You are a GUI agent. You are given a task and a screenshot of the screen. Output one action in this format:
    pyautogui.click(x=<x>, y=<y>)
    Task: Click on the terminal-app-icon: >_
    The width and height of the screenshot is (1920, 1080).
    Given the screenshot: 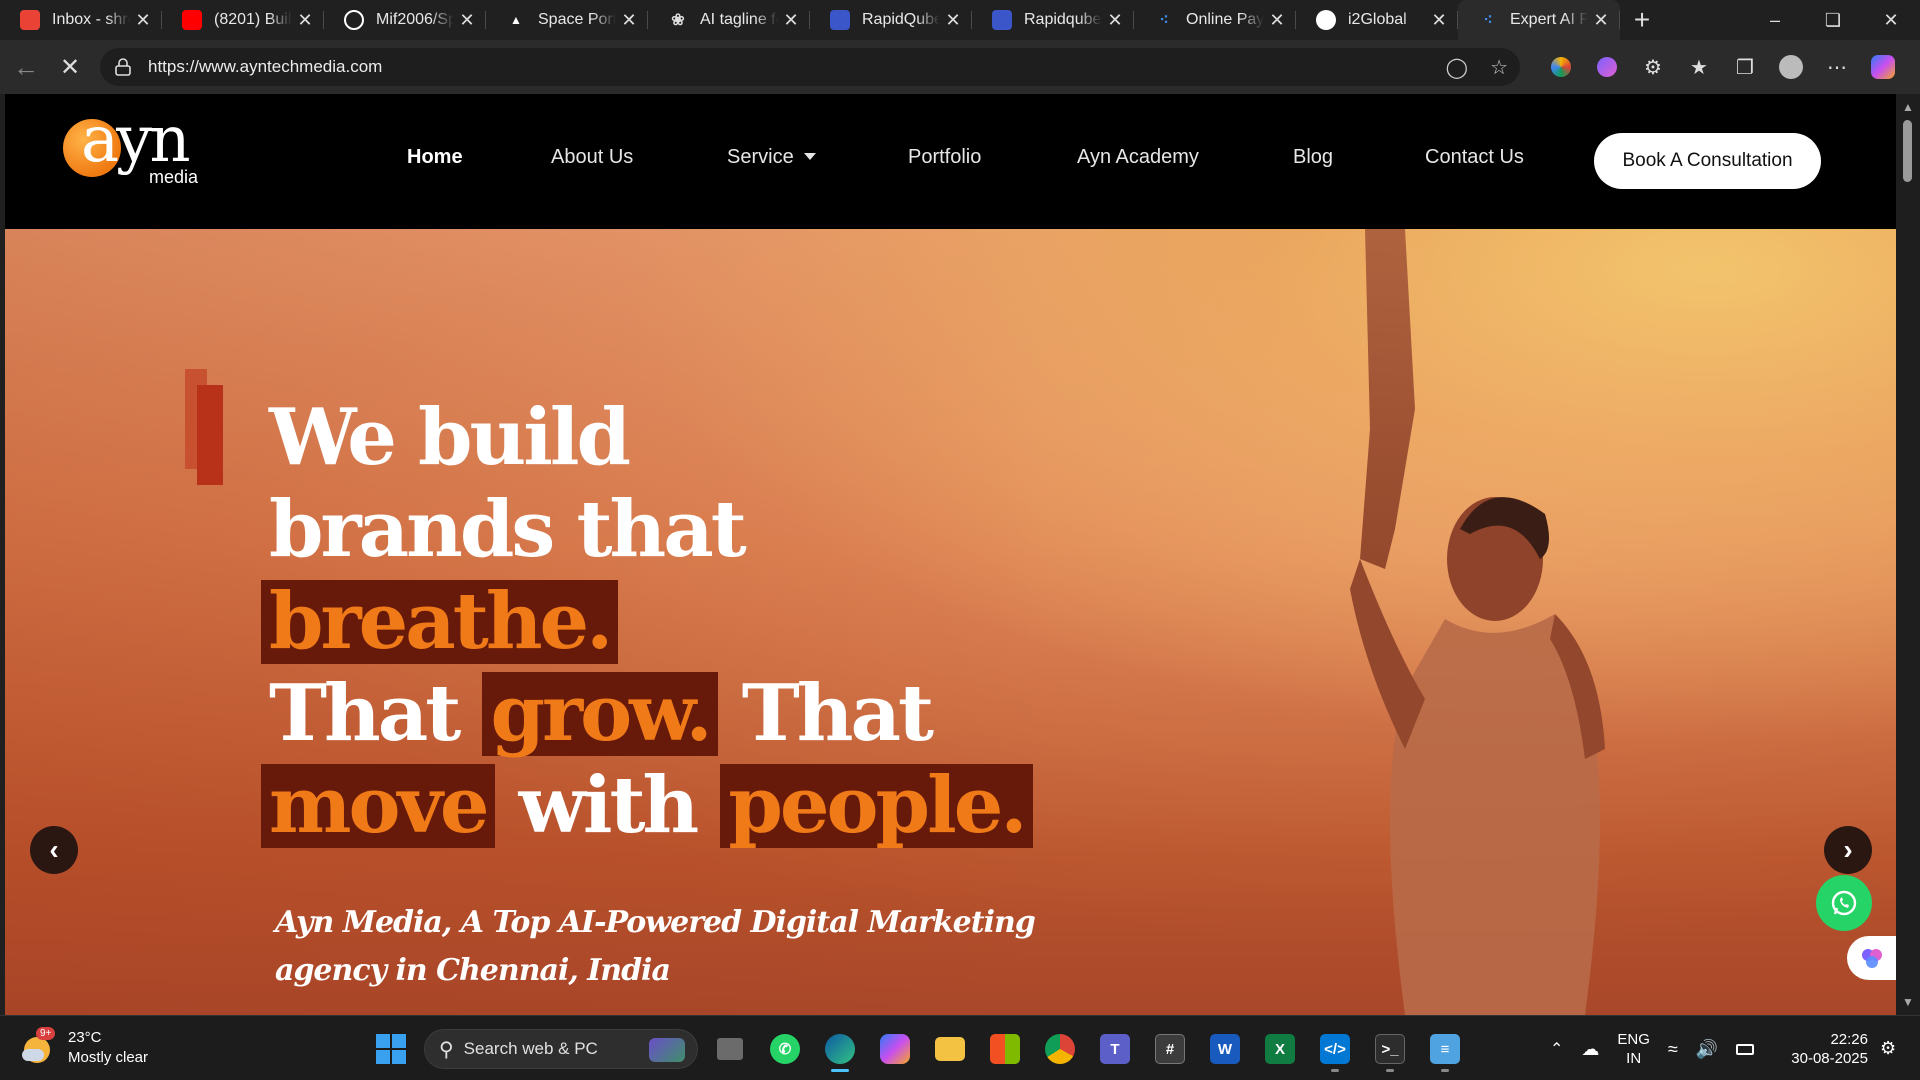 What is the action you would take?
    pyautogui.click(x=1390, y=1049)
    